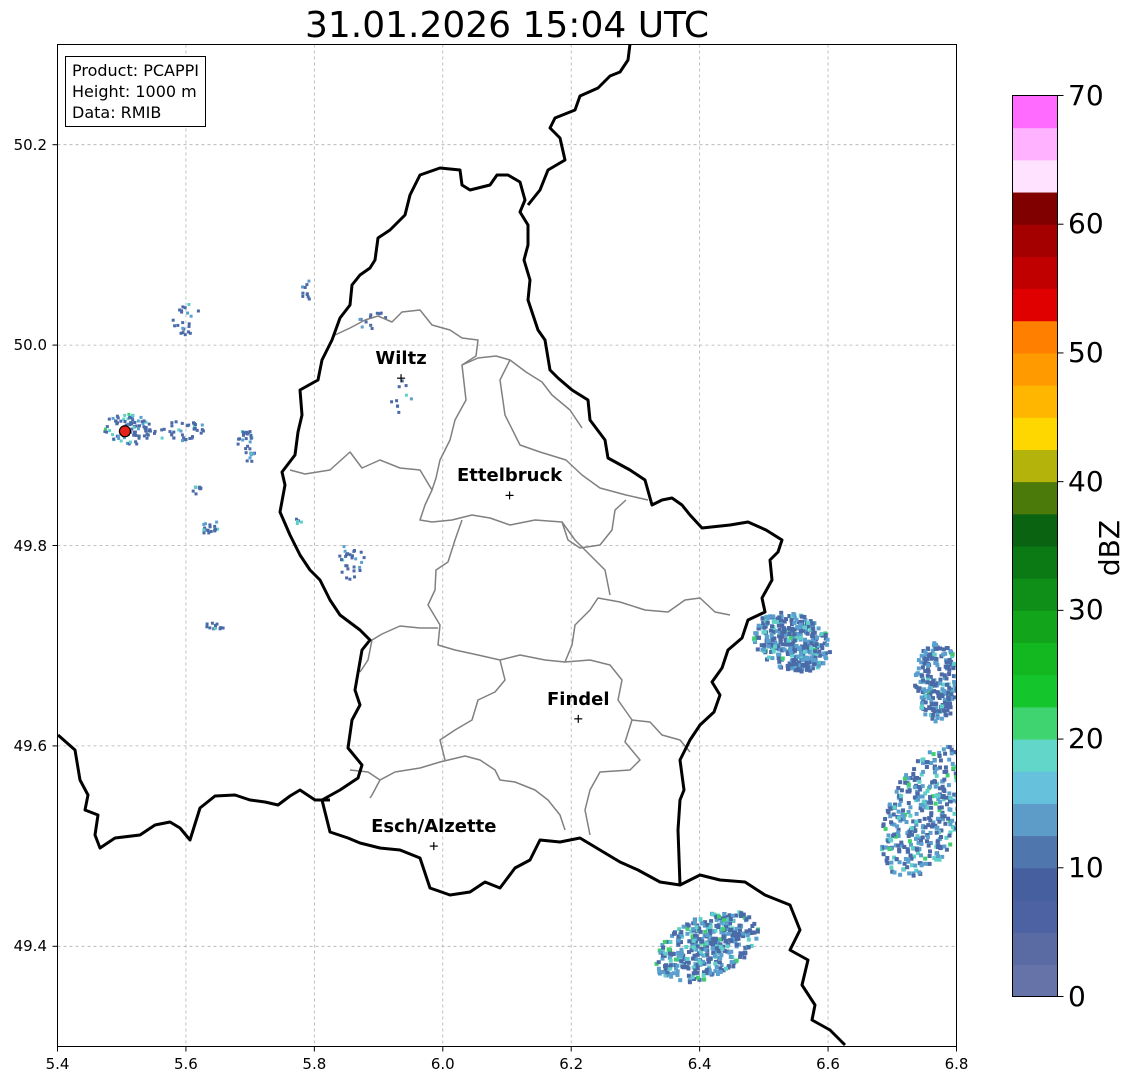 This screenshot has height=1084, width=1145. What do you see at coordinates (193, 791) in the screenshot?
I see `belgium-france-border` at bounding box center [193, 791].